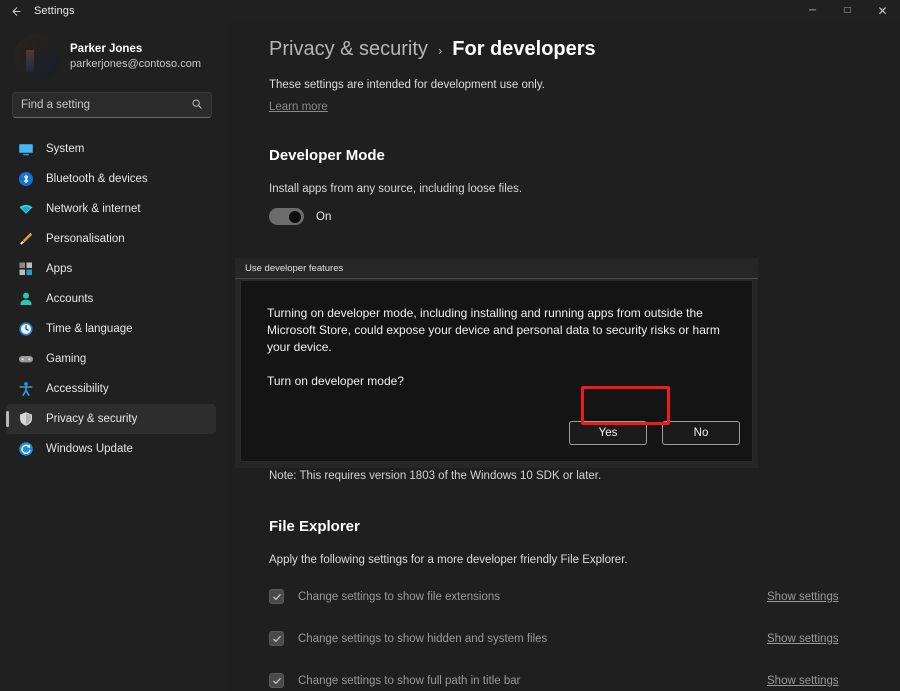 The image size is (900, 691). What do you see at coordinates (136, 64) in the screenshot?
I see `profile-email: parkerjones@contoso.com` at bounding box center [136, 64].